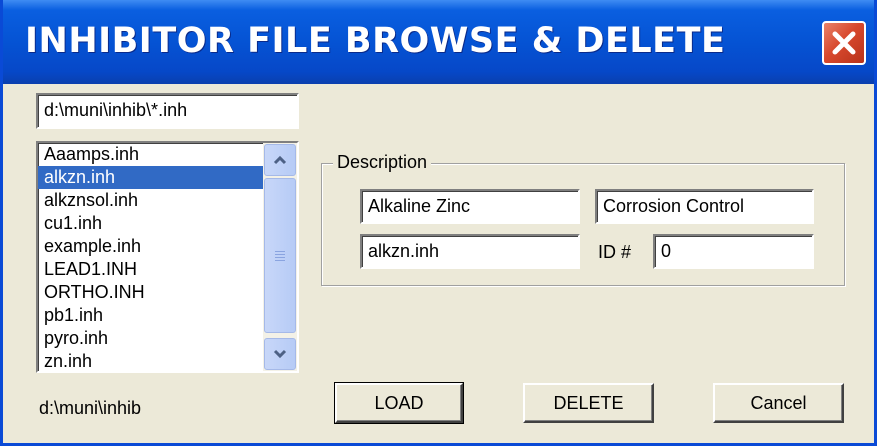 The image size is (877, 446). I want to click on file-list-item: example.inh, so click(151, 246).